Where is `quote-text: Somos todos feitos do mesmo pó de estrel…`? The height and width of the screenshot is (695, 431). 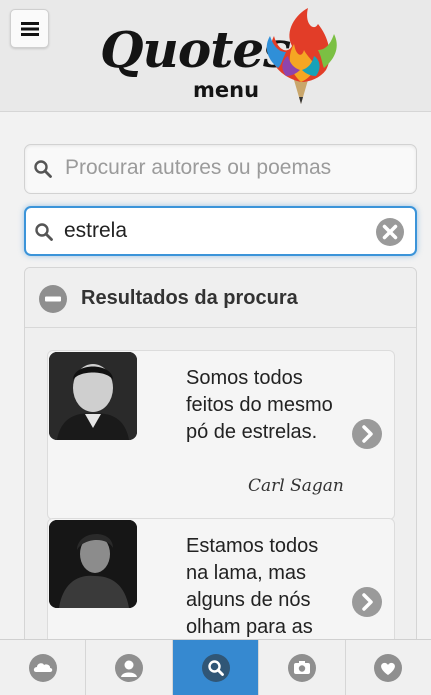
quote-text: Somos todos feitos do mesmo pó de estrel… is located at coordinates (259, 405).